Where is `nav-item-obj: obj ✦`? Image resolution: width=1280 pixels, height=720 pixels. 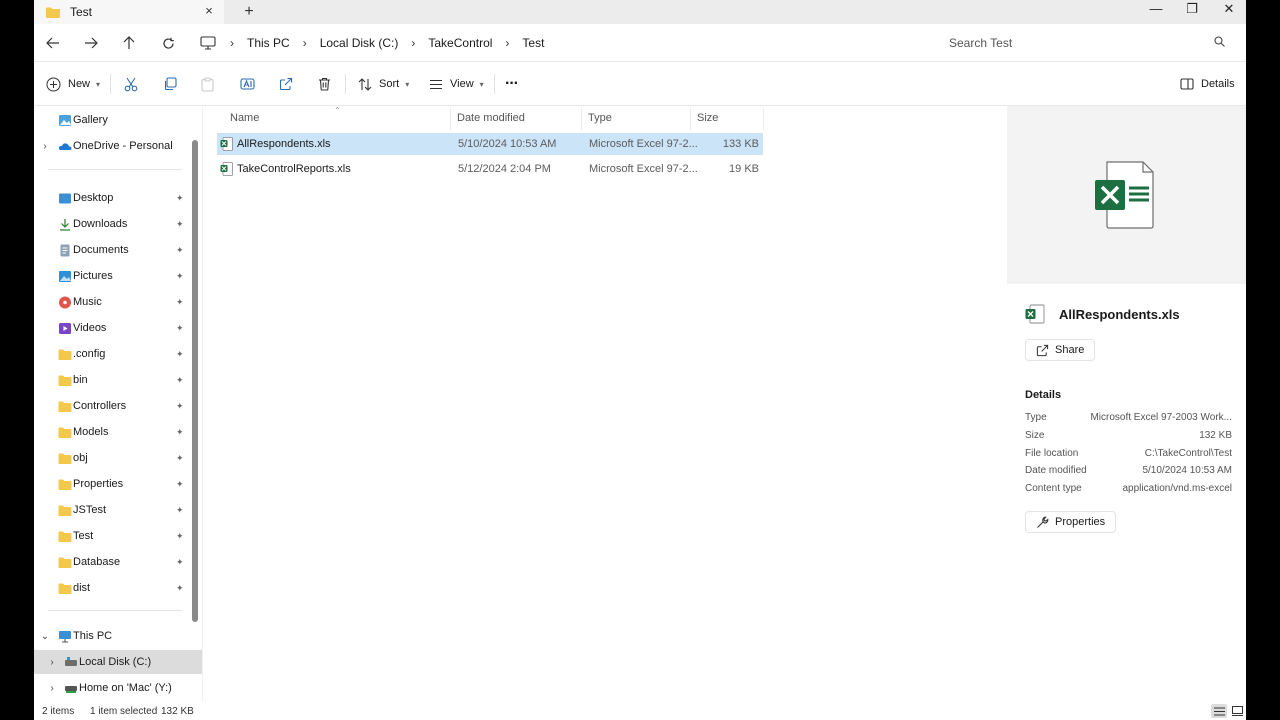
nav-item-obj: obj ✦ is located at coordinates (118, 458).